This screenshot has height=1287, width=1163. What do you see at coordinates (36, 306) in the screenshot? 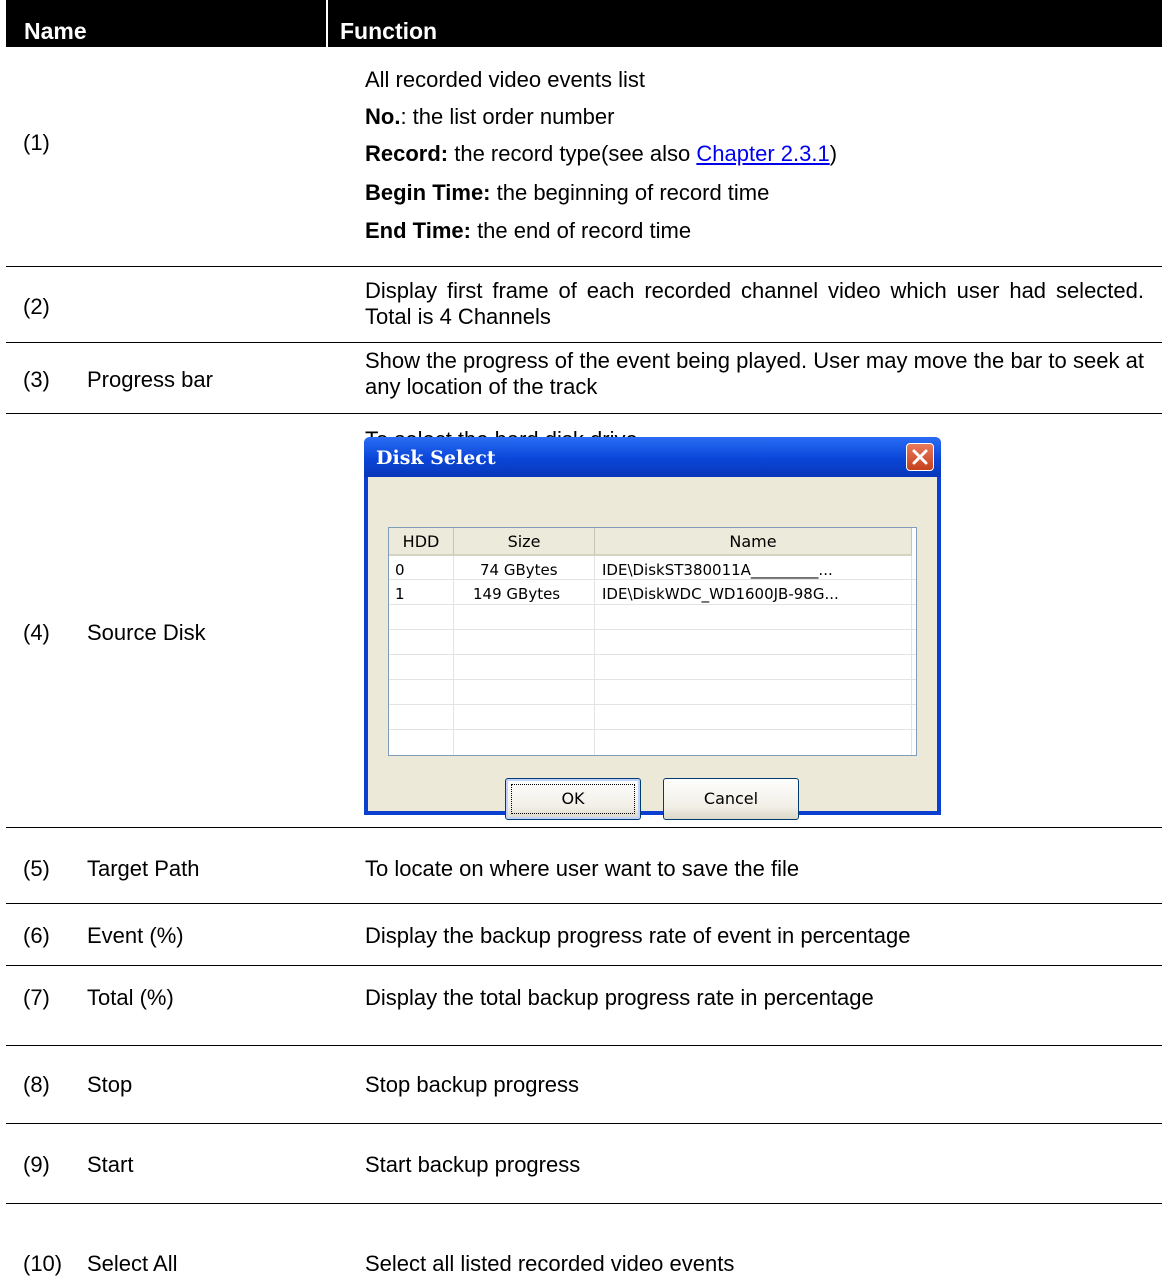
I see `row-number: (2)` at bounding box center [36, 306].